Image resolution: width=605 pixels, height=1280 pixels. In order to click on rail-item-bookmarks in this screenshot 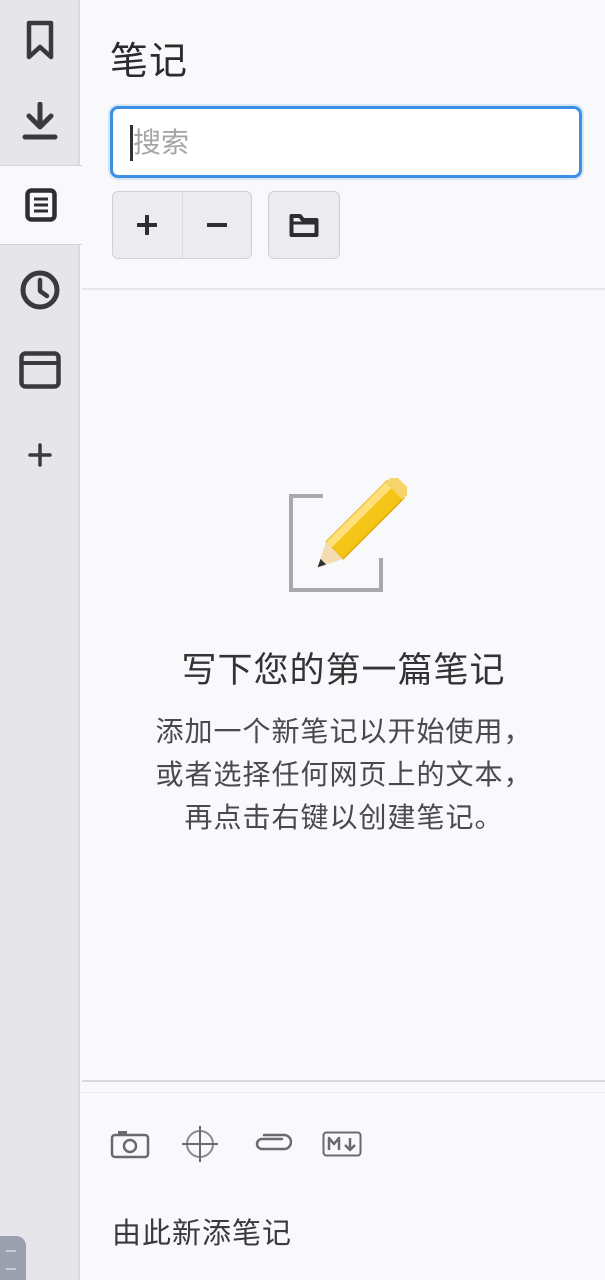, I will do `click(40, 40)`.